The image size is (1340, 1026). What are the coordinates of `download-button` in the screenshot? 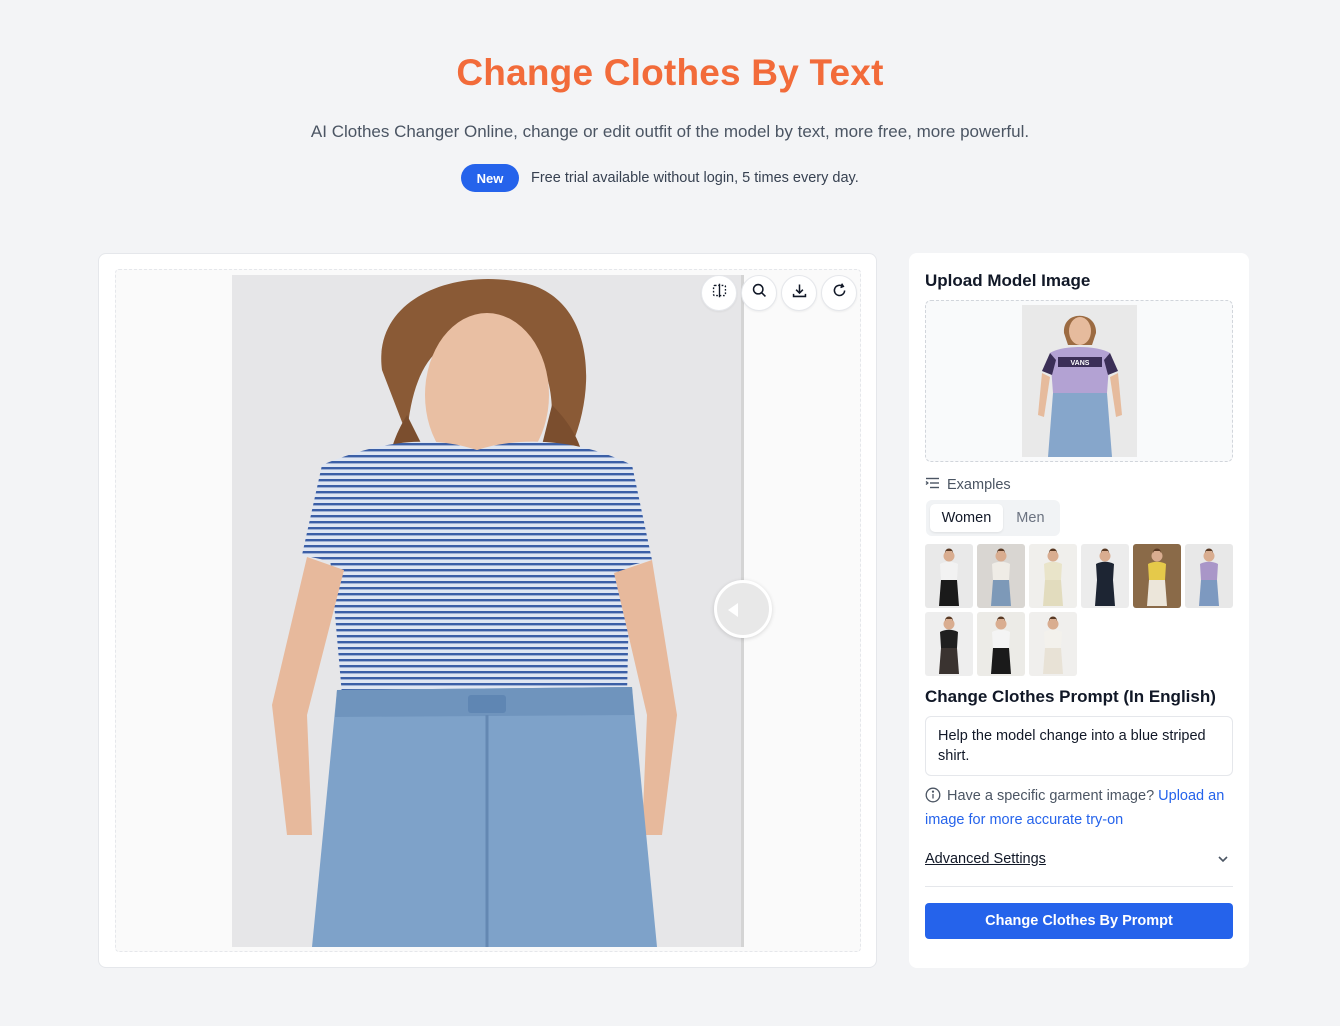 It's located at (799, 293).